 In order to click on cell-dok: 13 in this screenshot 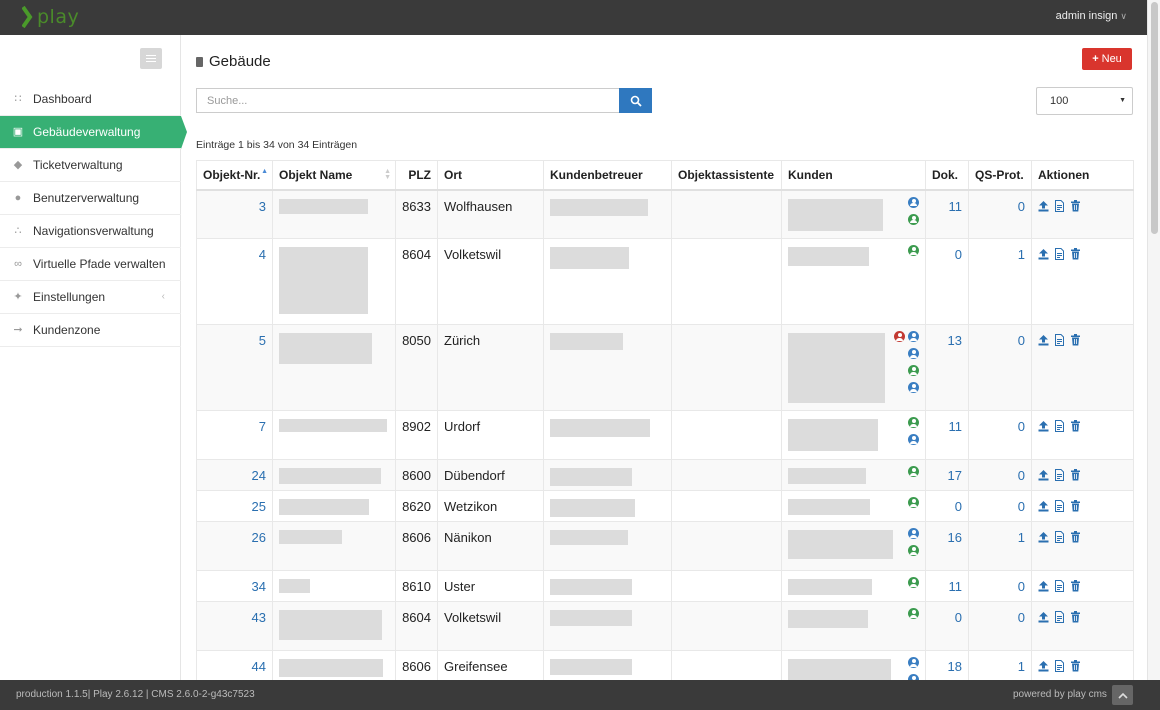, I will do `click(947, 367)`.